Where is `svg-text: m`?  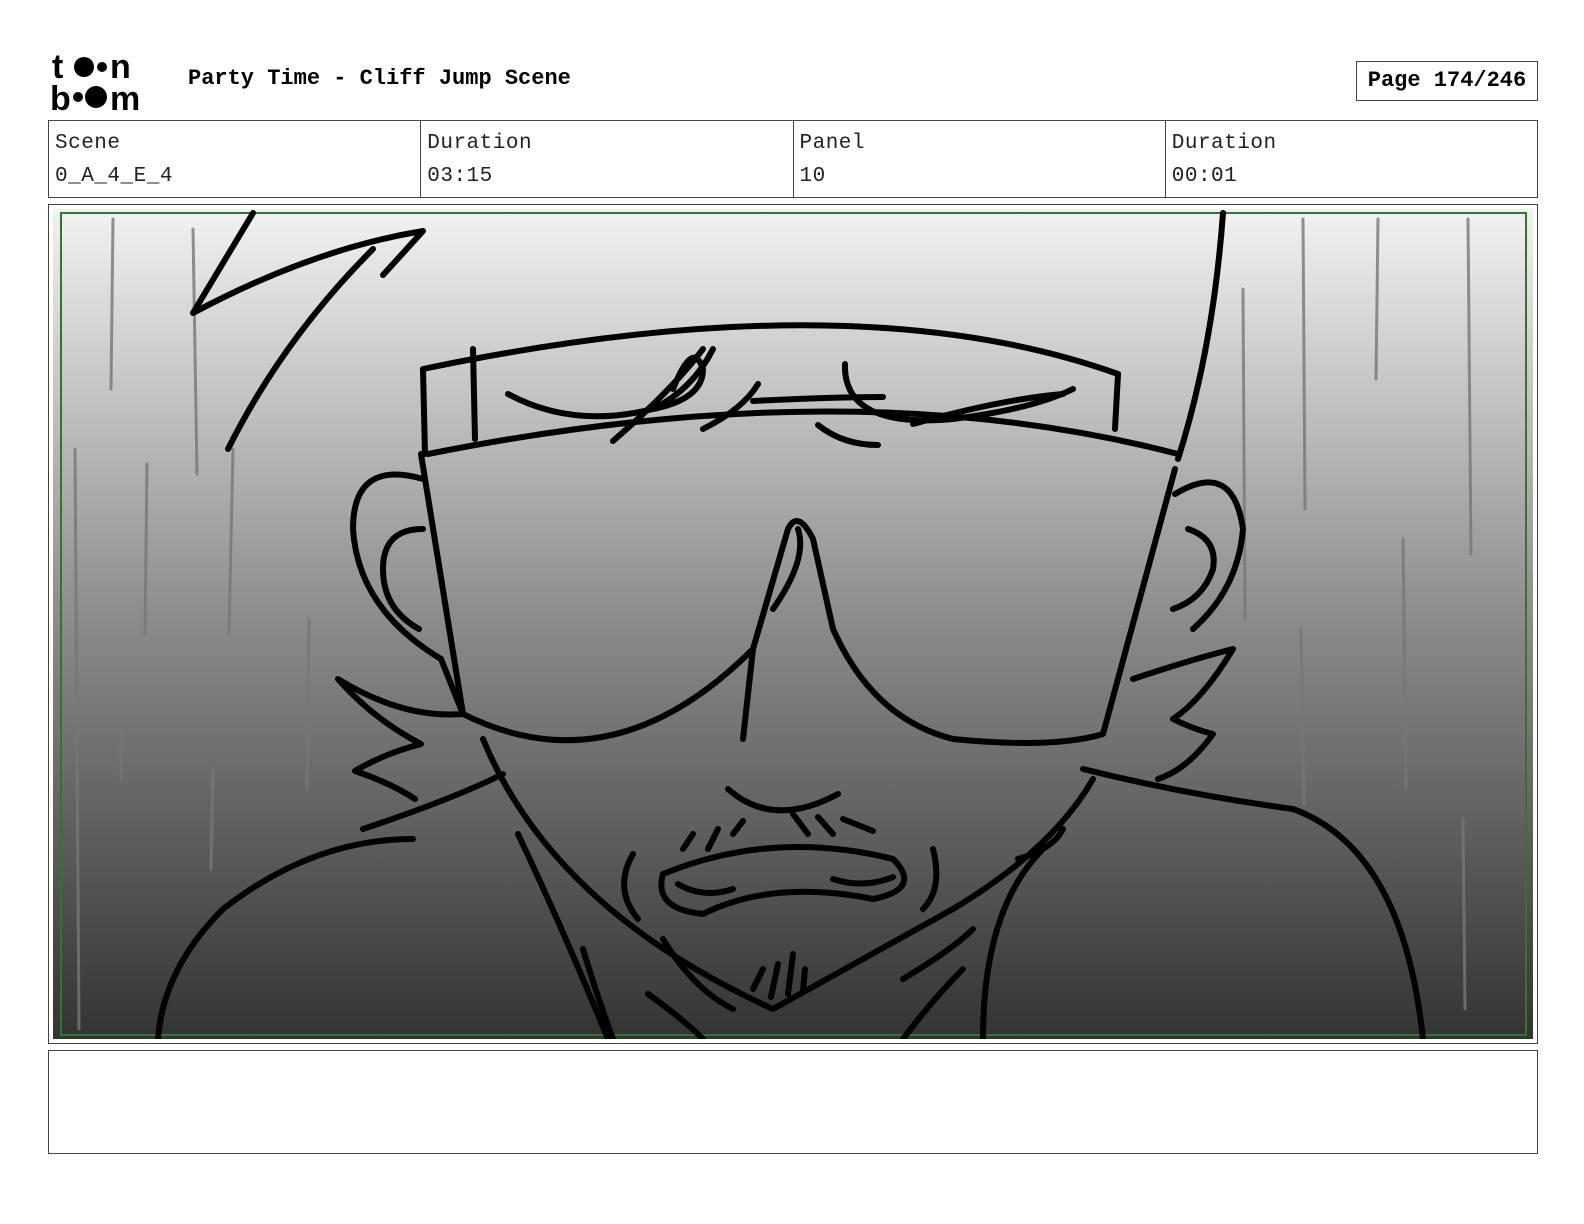 svg-text: m is located at coordinates (125, 96).